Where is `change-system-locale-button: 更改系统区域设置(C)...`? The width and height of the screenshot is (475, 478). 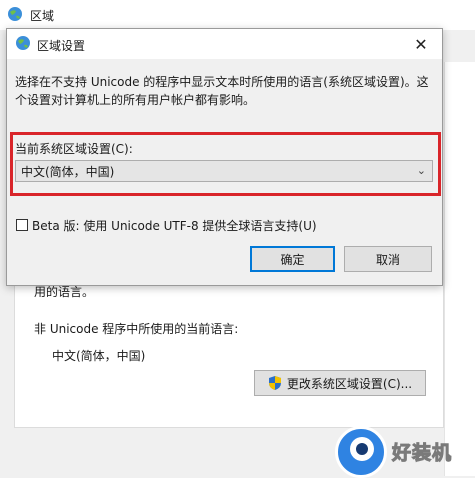
change-system-locale-button: 更改系统区域设置(C)... is located at coordinates (340, 383).